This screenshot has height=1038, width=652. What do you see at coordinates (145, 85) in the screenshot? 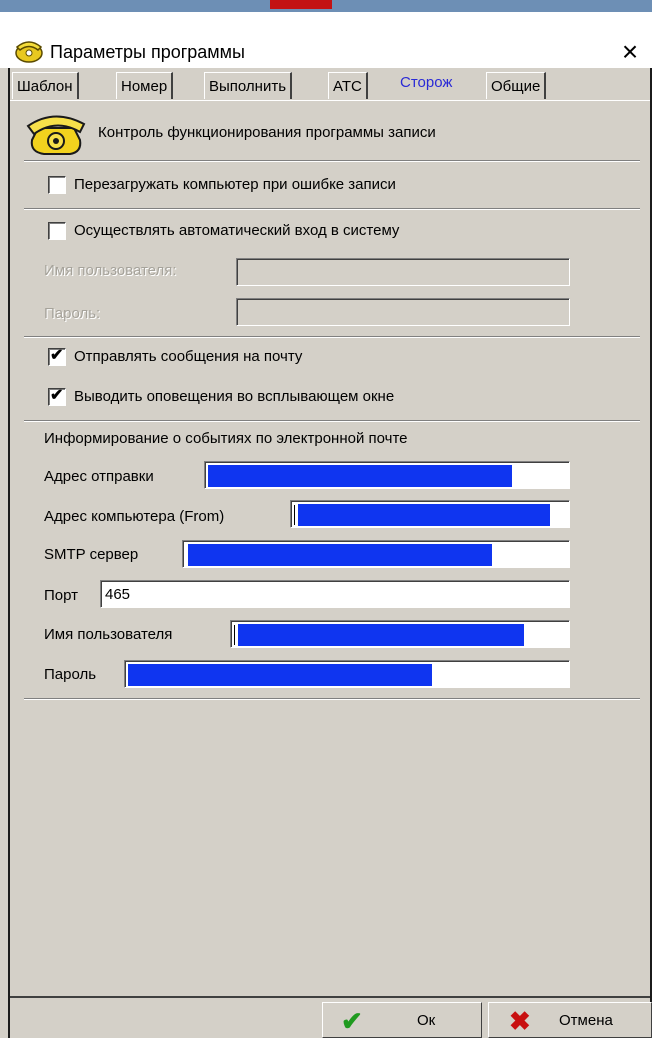
I see `tab-number: Номер` at bounding box center [145, 85].